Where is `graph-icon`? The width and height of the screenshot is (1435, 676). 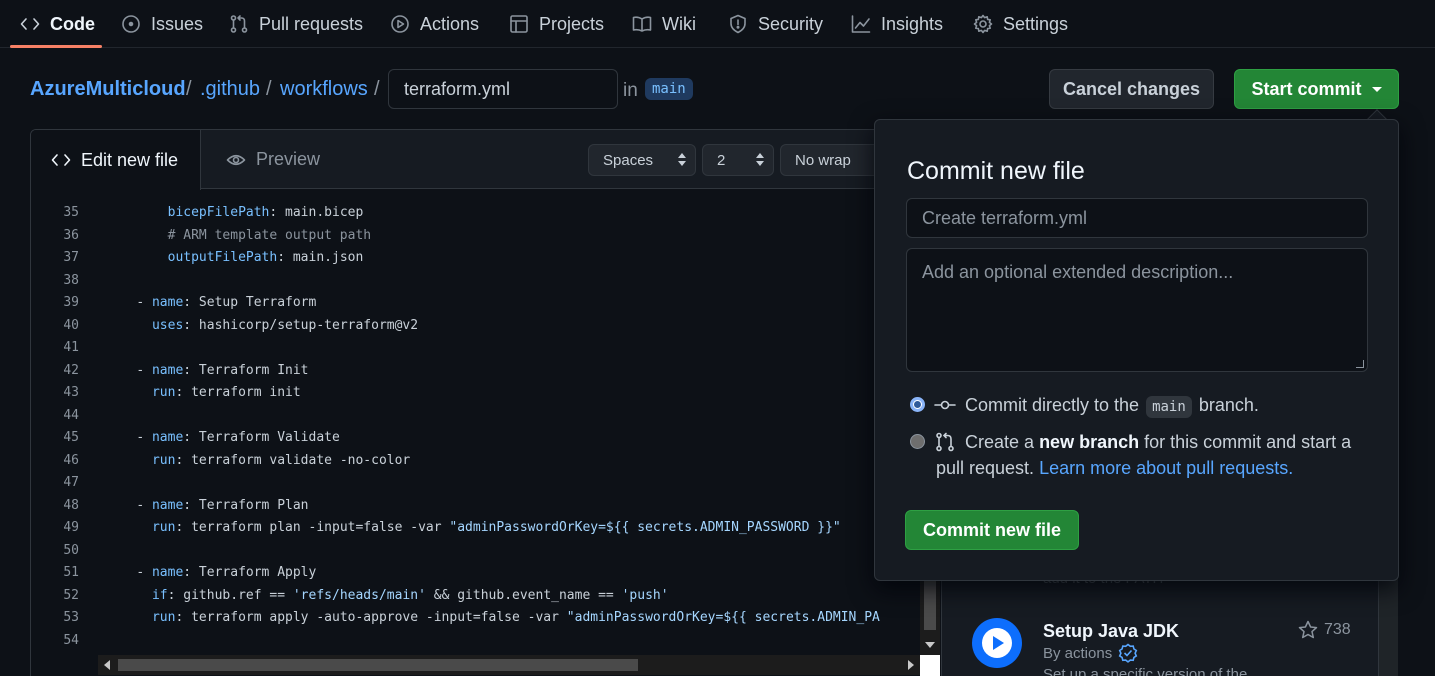
graph-icon is located at coordinates (861, 24).